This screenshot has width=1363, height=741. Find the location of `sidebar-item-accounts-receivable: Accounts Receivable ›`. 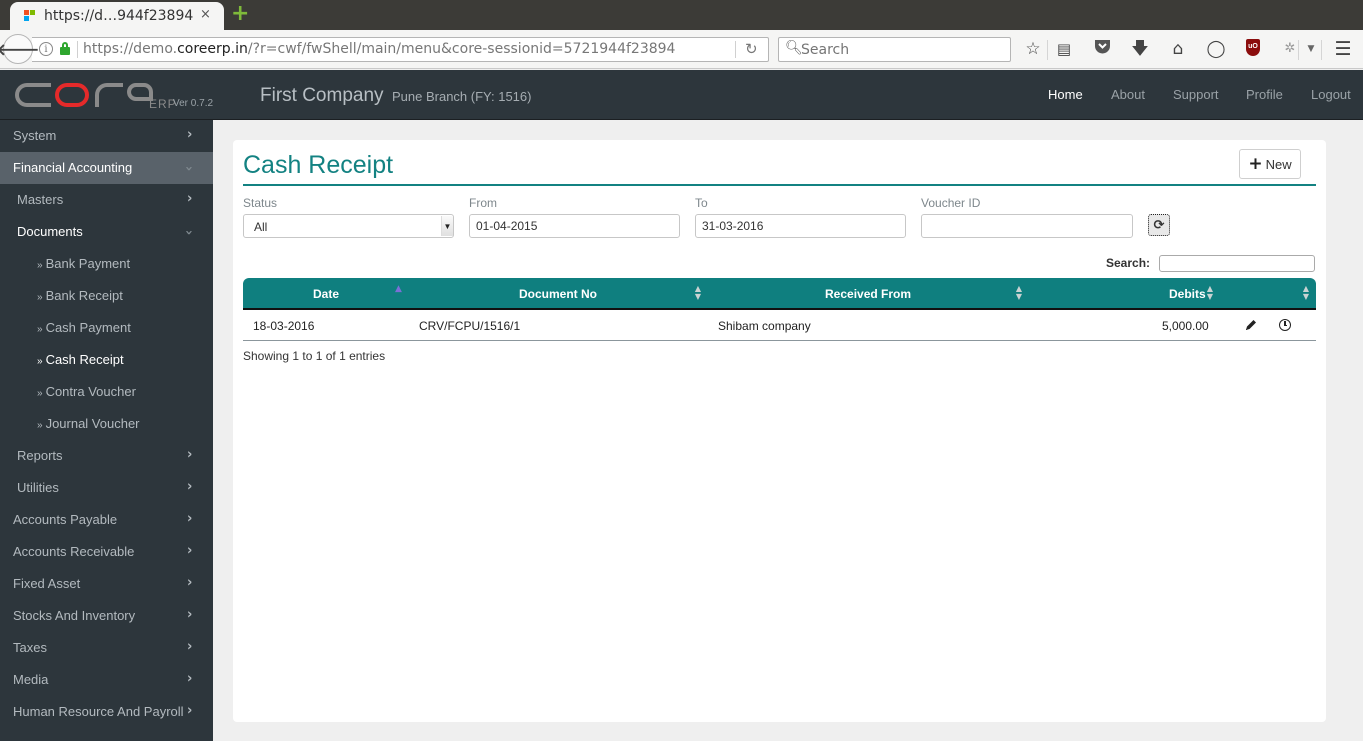

sidebar-item-accounts-receivable: Accounts Receivable › is located at coordinates (106, 552).